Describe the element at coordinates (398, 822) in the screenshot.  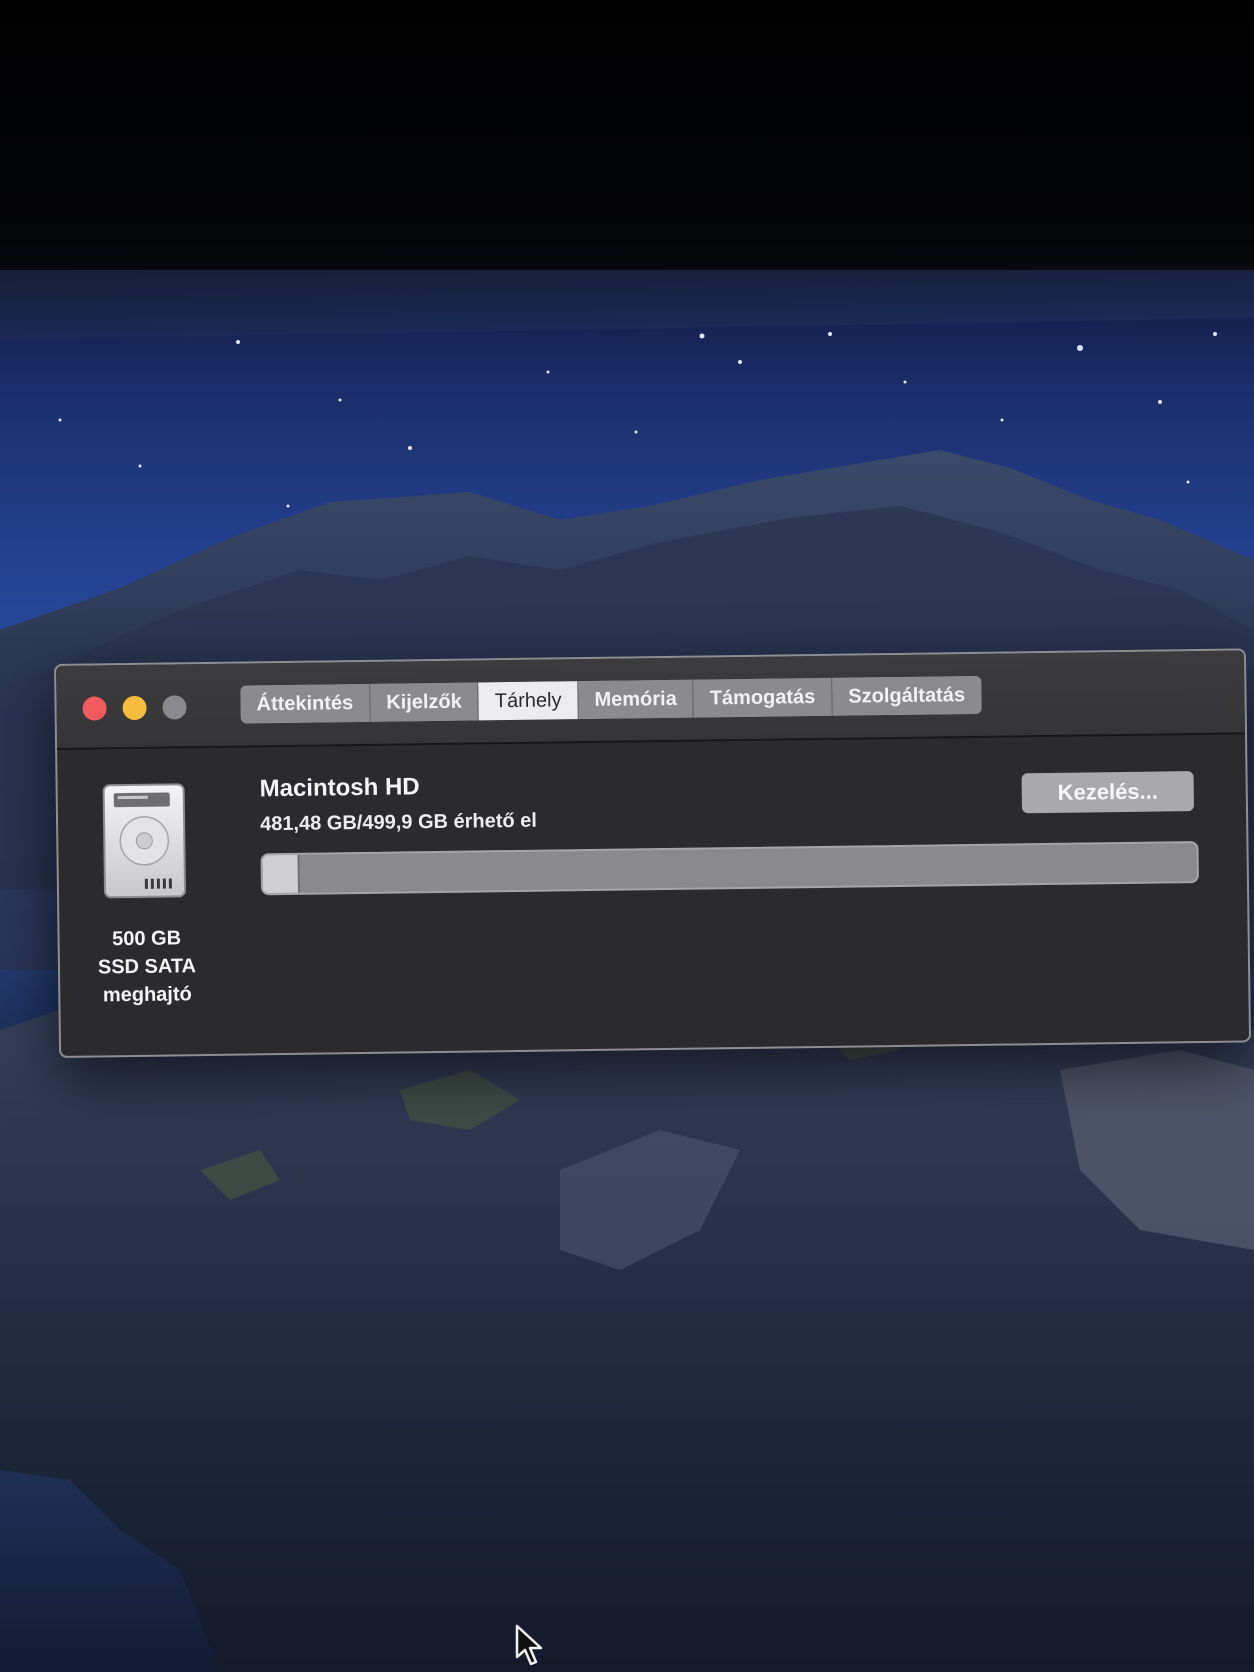
I see `volume-available-space: 481,48 GB/499,9 GB érhető el` at that location.